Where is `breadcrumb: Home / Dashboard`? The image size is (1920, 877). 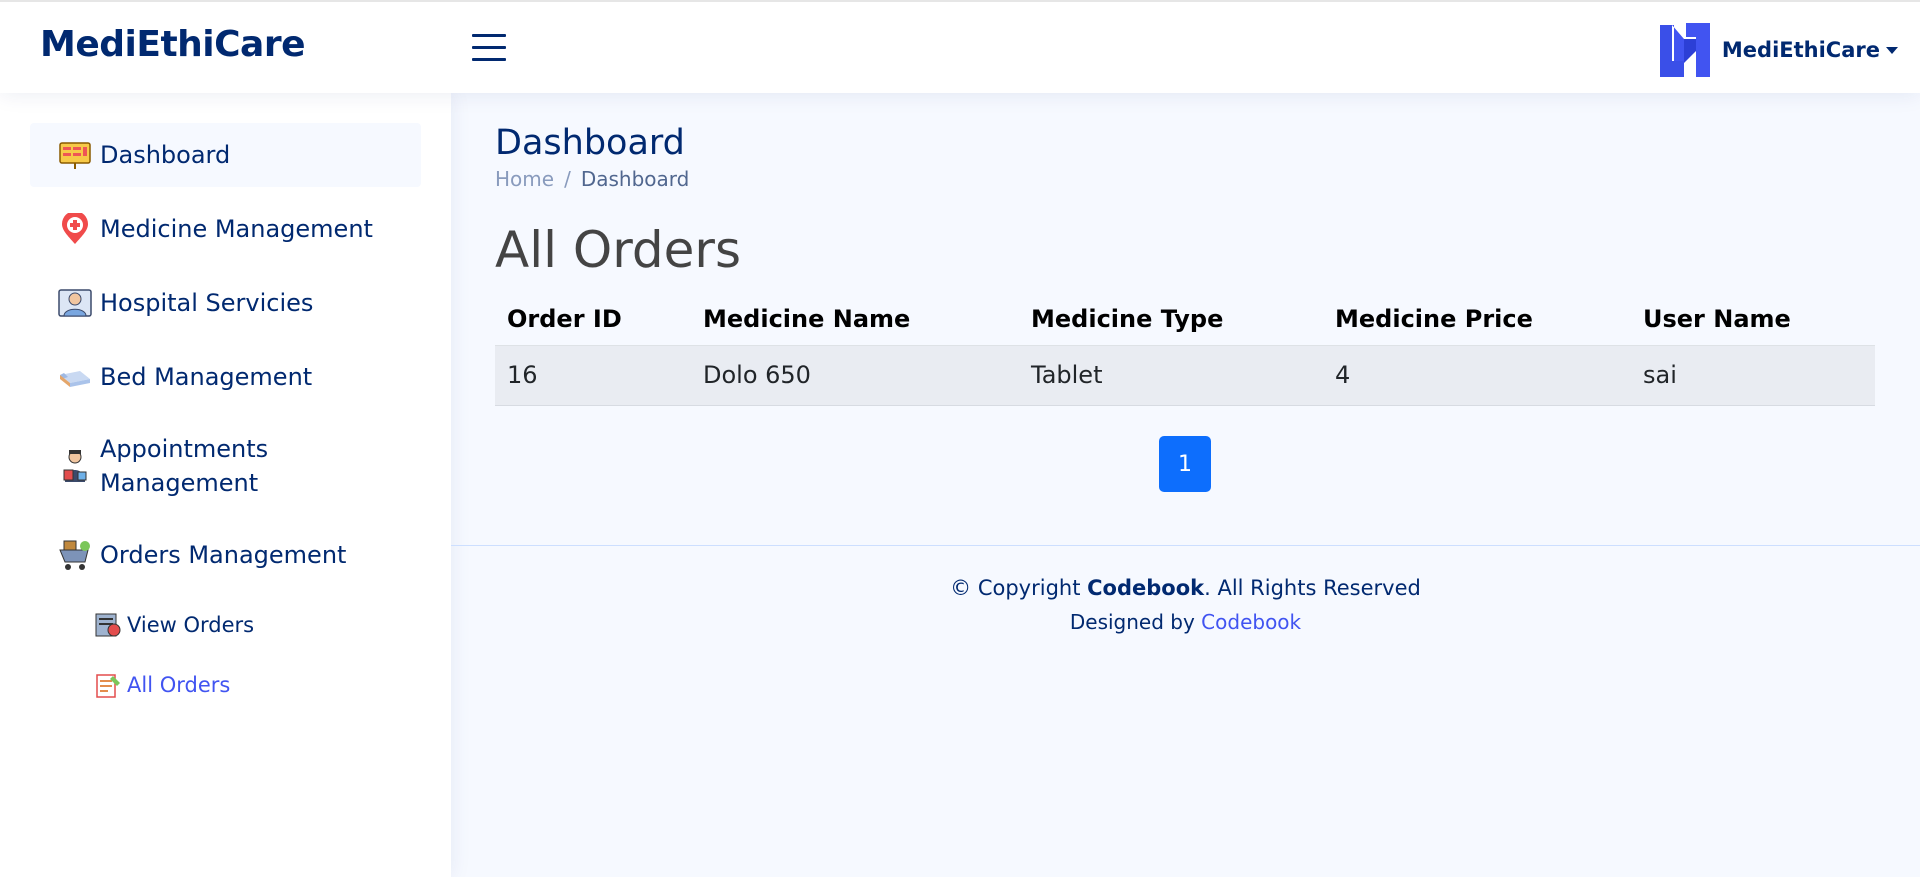
breadcrumb: Home / Dashboard is located at coordinates (592, 179).